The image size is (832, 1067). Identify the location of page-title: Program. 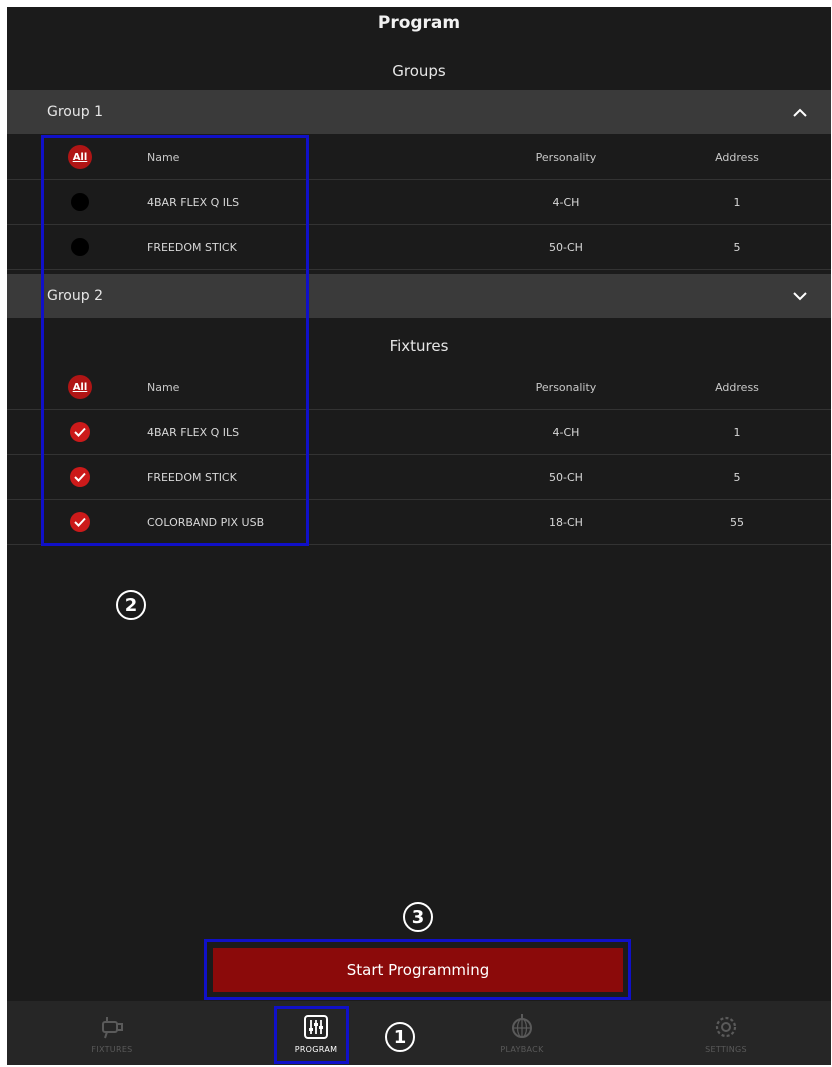
(419, 23).